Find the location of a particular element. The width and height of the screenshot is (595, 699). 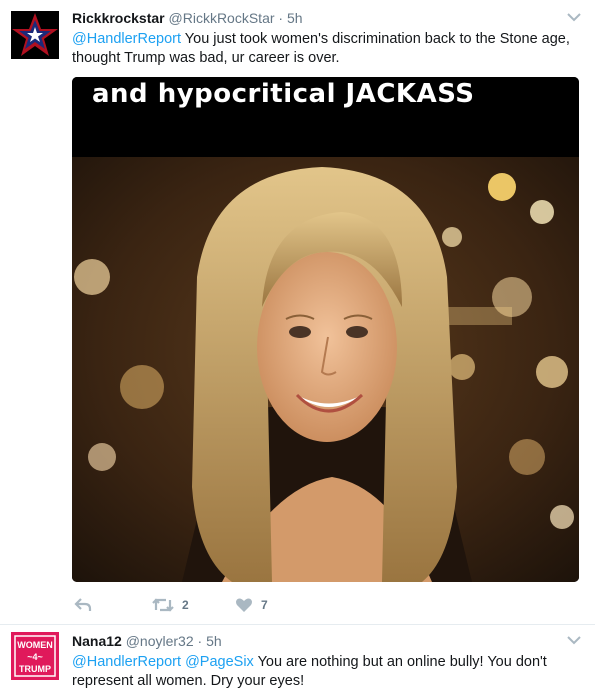

media-caption-bar: and hypocritical JACKASS is located at coordinates (325, 117).